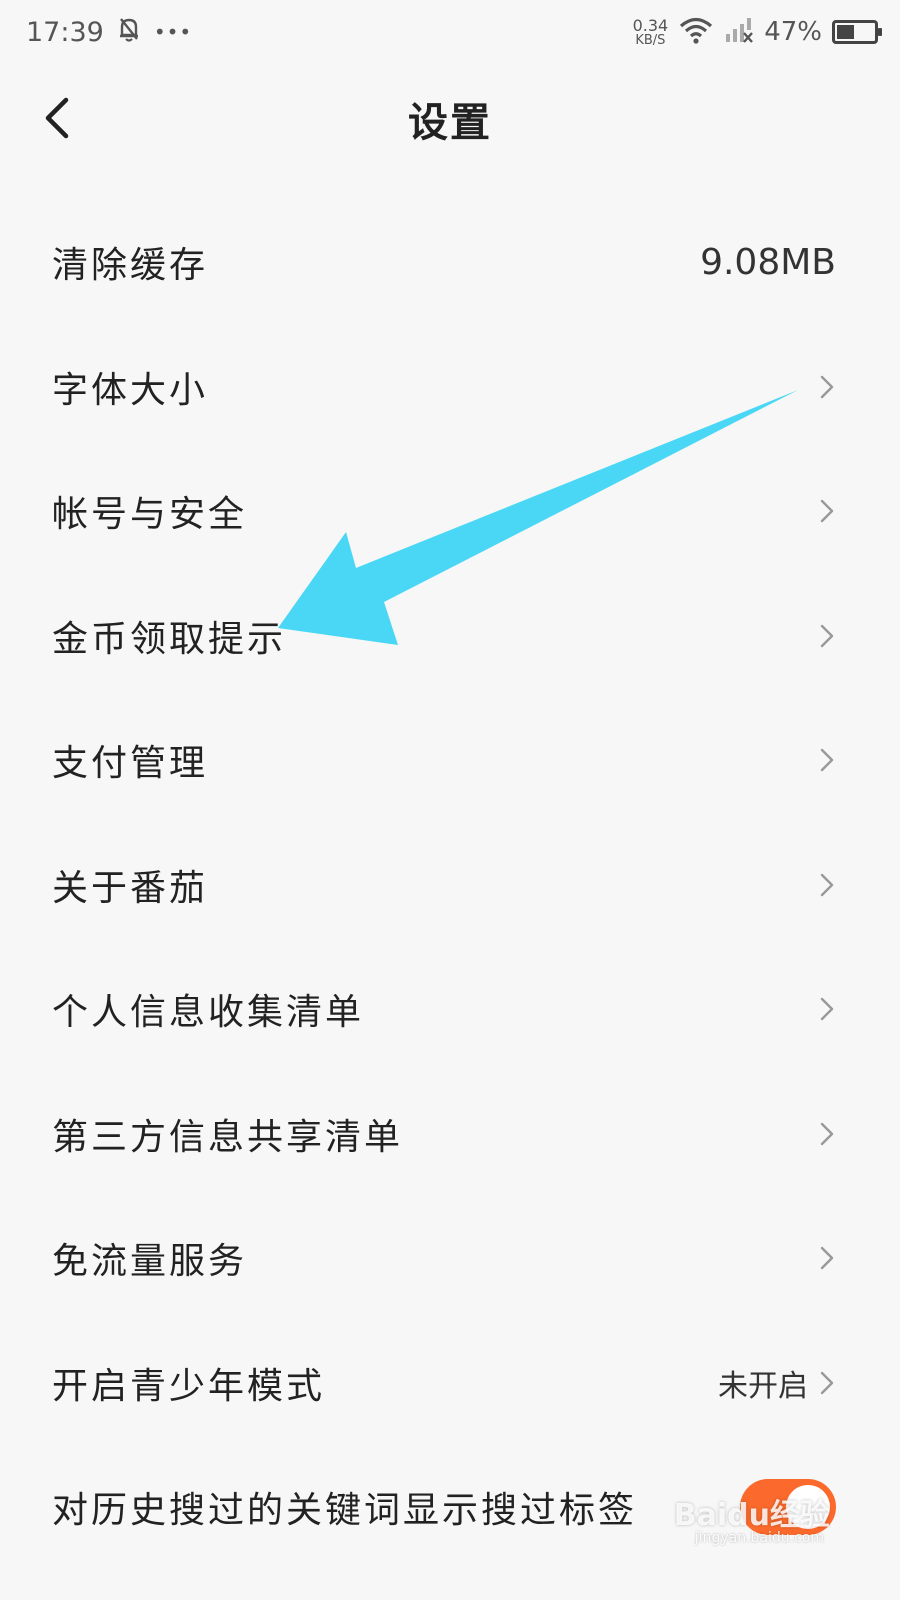 The width and height of the screenshot is (900, 1600). What do you see at coordinates (130, 764) in the screenshot?
I see `setting-label: 支付管理` at bounding box center [130, 764].